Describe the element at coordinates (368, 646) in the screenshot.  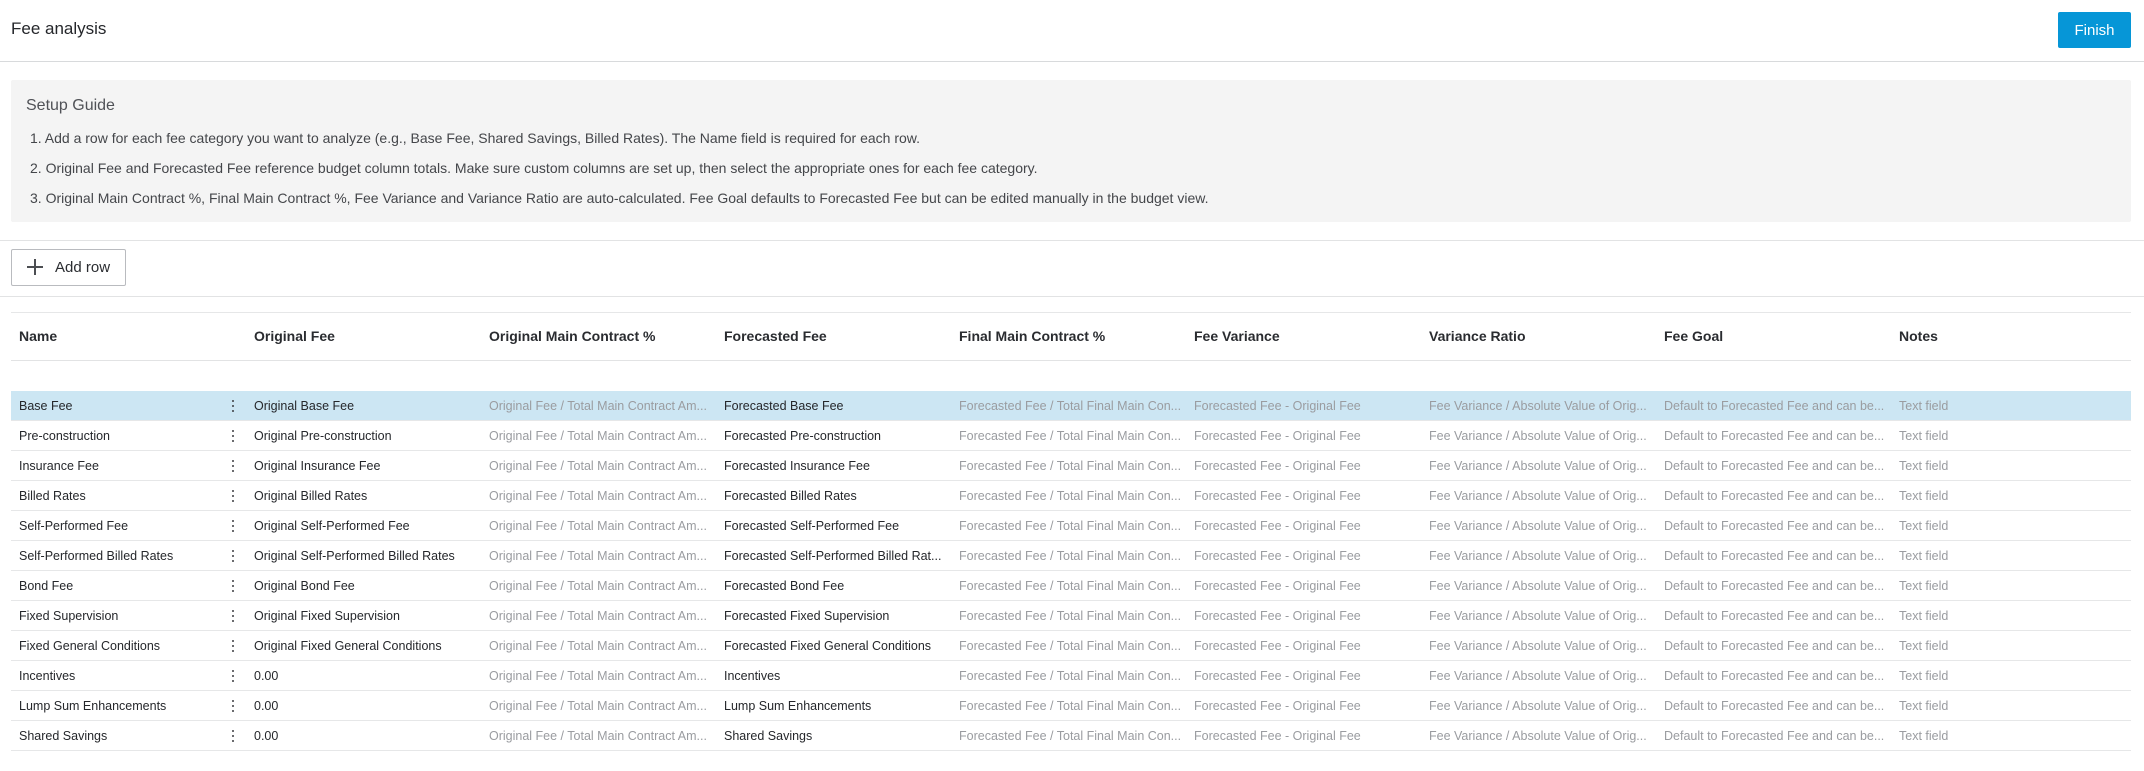
I see `original-fee-cell: Original Fixed General Conditions` at that location.